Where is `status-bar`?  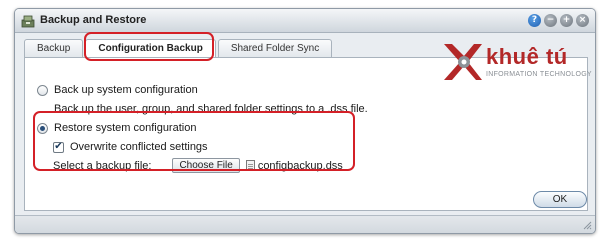 status-bar is located at coordinates (305, 224).